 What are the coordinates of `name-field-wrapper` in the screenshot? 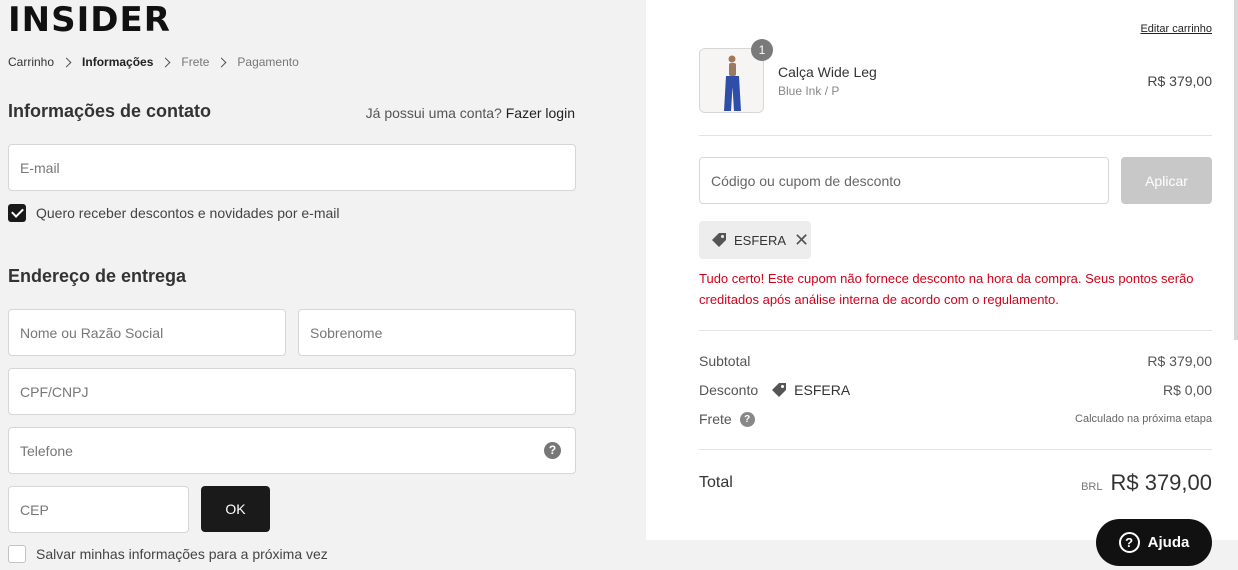 It's located at (147, 332).